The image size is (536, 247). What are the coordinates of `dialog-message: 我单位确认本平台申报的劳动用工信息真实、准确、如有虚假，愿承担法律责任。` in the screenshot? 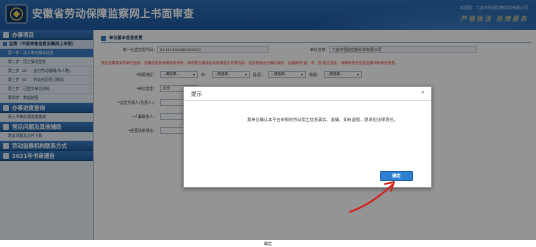 It's located at (322, 119).